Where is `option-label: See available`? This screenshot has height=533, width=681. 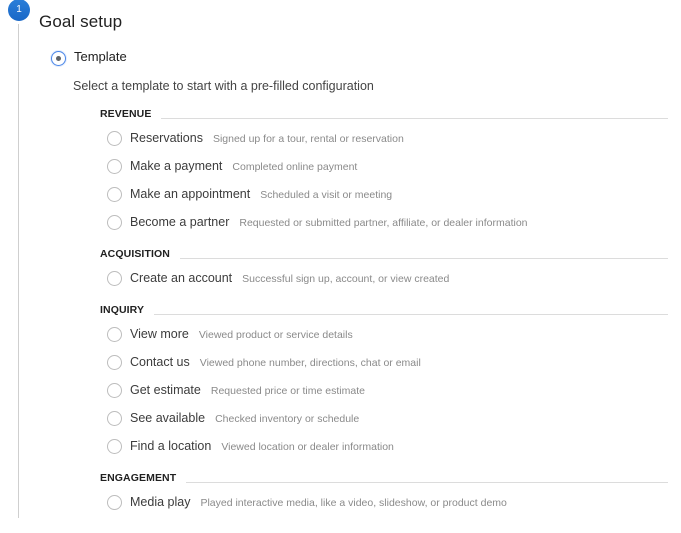 option-label: See available is located at coordinates (168, 418).